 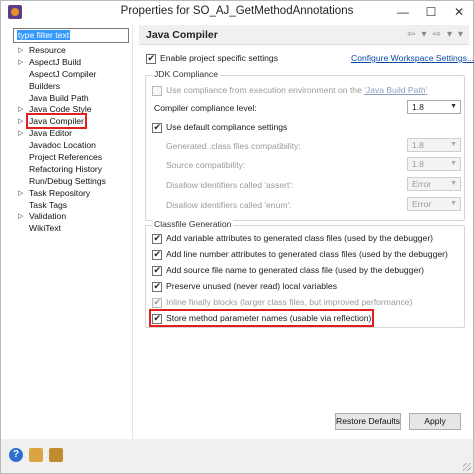 What do you see at coordinates (59, 97) in the screenshot?
I see `tree-item-label: Java Build Path` at bounding box center [59, 97].